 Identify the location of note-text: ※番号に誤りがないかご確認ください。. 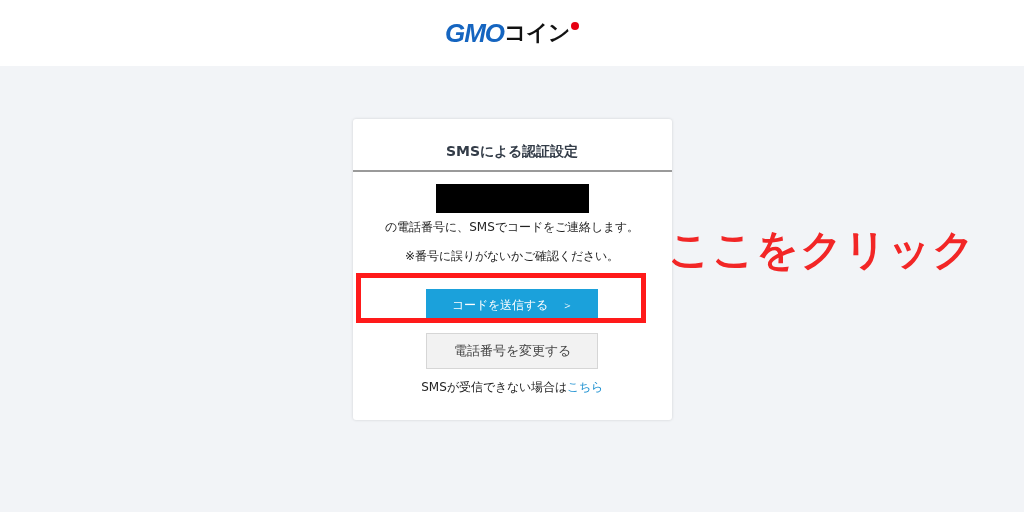
(512, 256).